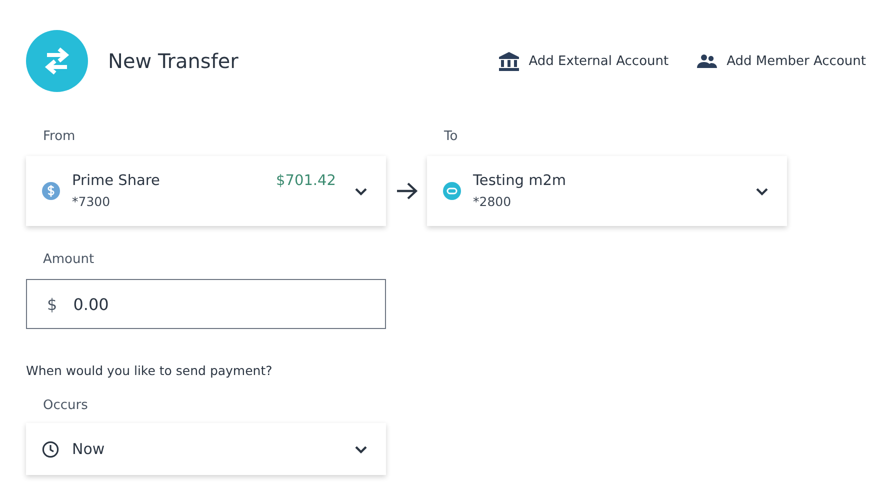 The image size is (888, 493). I want to click on field-label: Occurs, so click(66, 405).